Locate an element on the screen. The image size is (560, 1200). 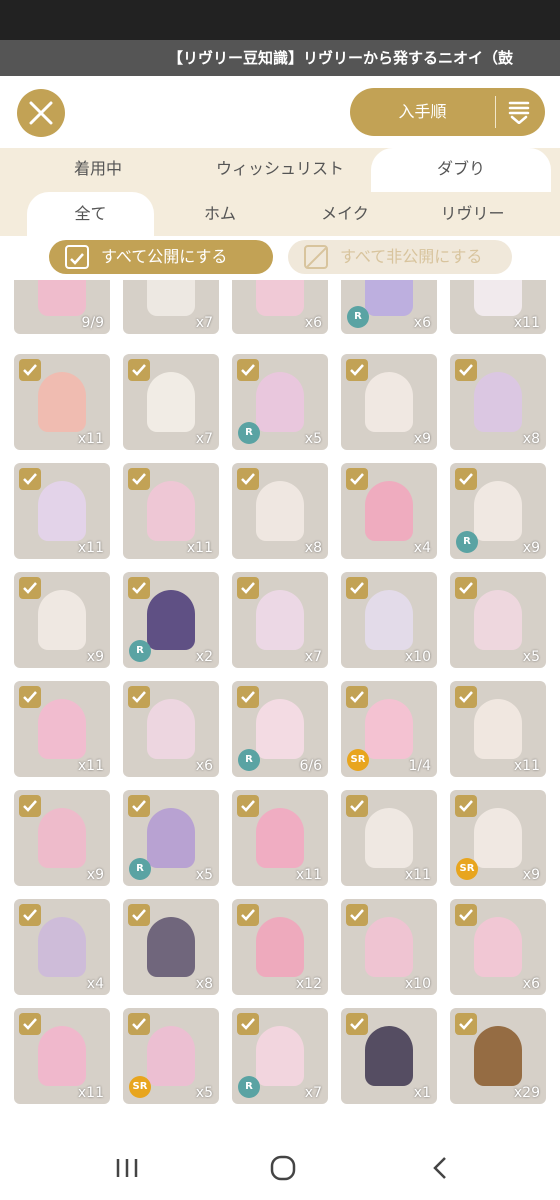
item-card: R 6/6 is located at coordinates (280, 729).